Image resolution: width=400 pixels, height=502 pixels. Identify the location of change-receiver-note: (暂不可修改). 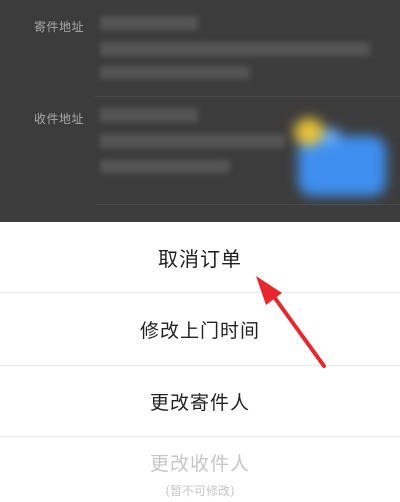
(200, 491).